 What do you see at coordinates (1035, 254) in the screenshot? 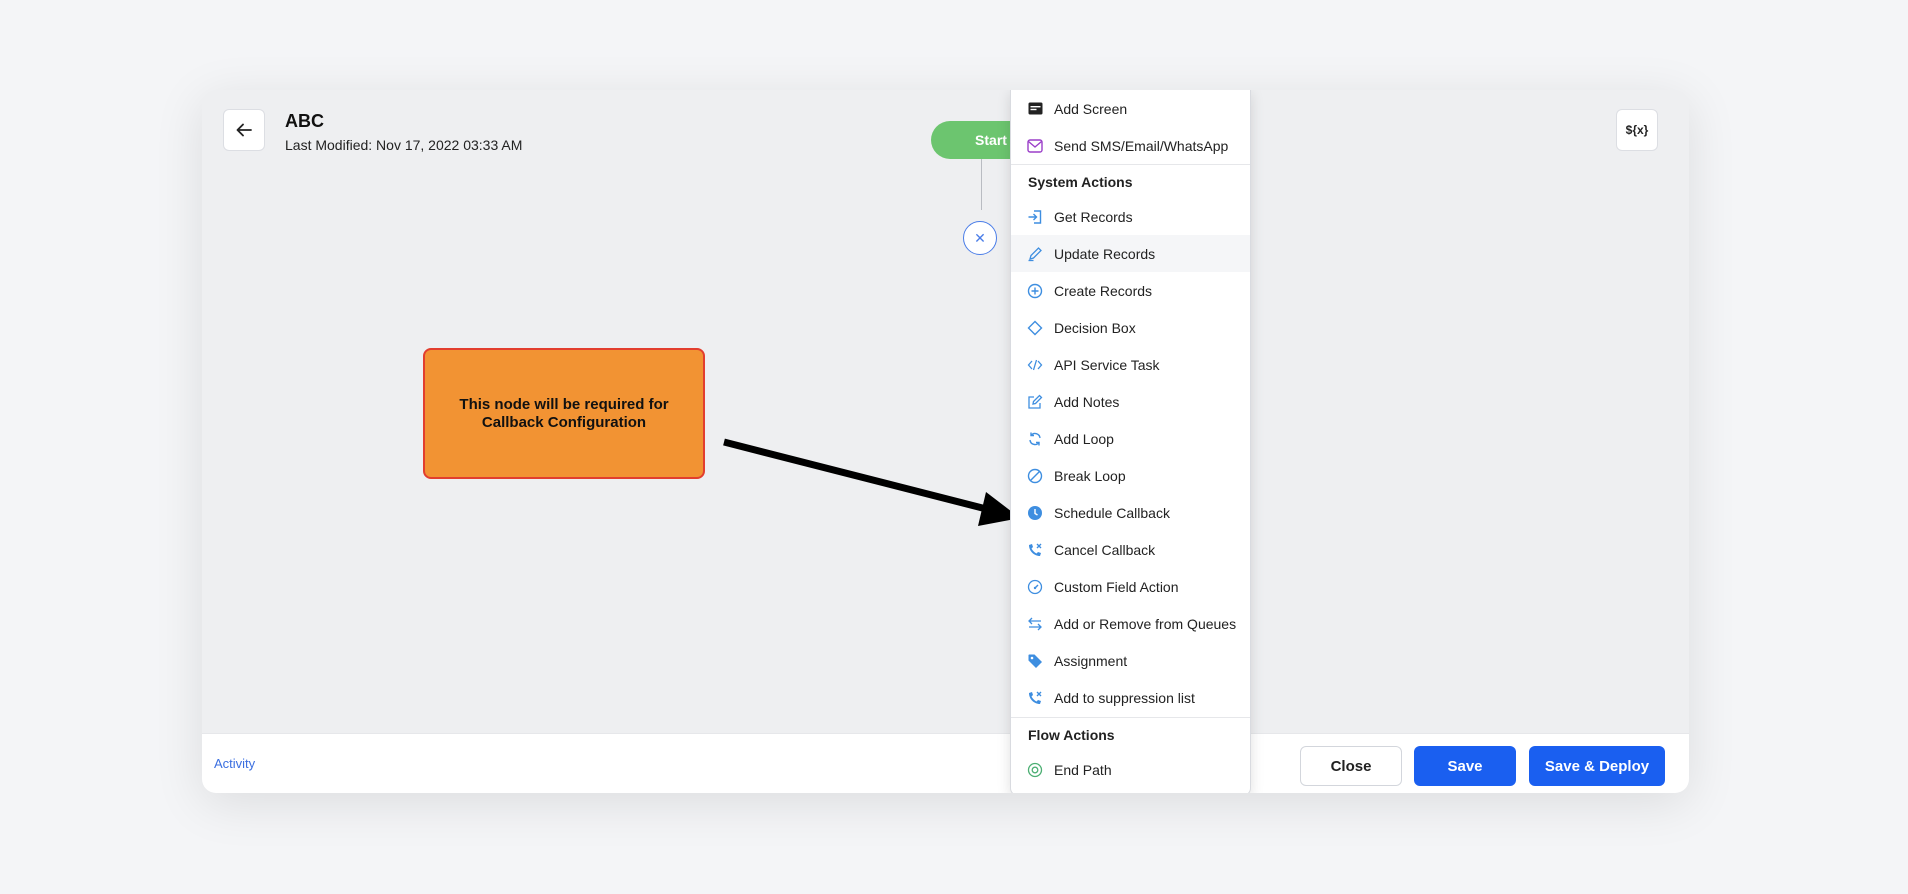
I see `pencil-icon` at bounding box center [1035, 254].